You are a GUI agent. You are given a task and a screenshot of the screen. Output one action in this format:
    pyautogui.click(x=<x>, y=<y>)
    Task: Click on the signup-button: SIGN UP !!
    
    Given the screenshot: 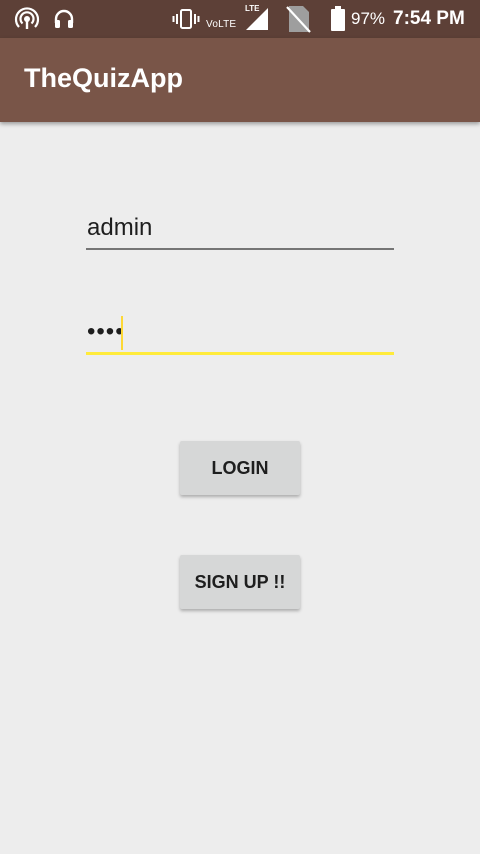 What is the action you would take?
    pyautogui.click(x=240, y=582)
    